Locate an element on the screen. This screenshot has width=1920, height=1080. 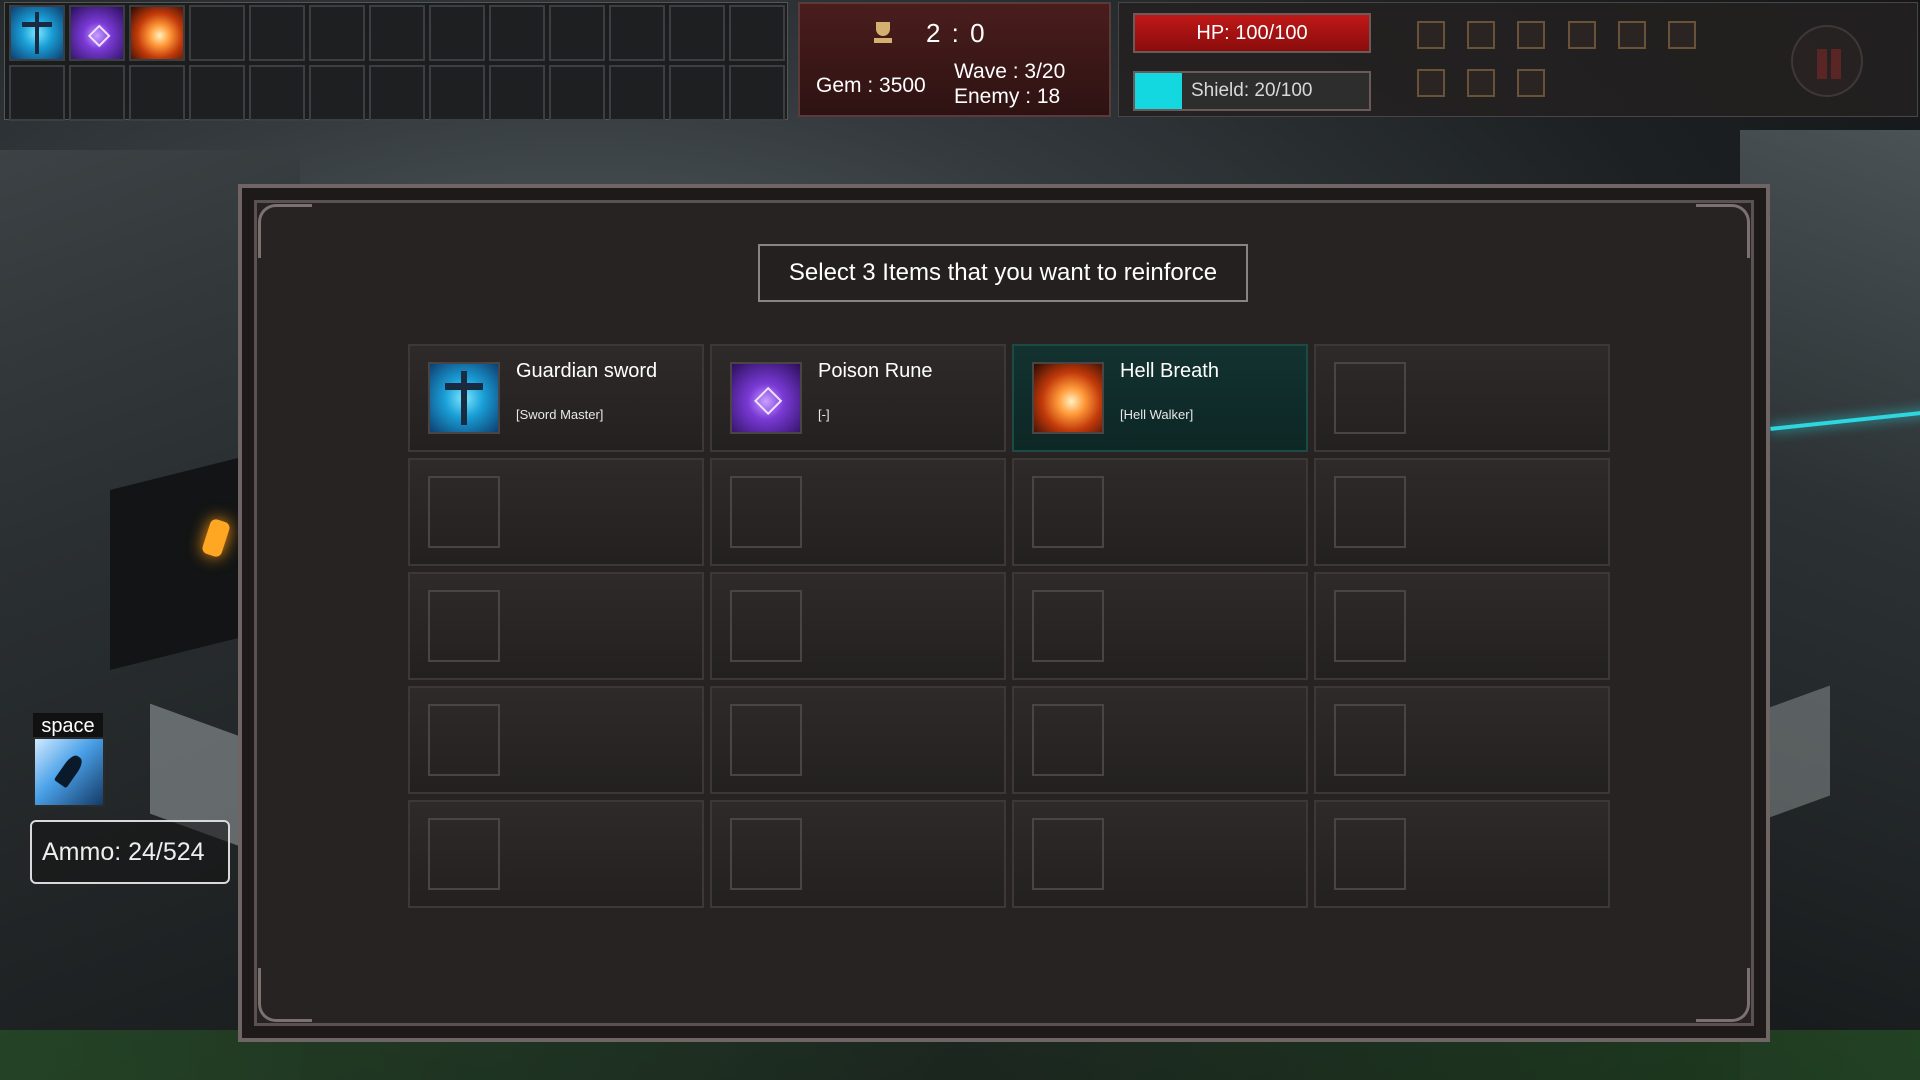
reinforce-item: Poison Rune [-] is located at coordinates (858, 398).